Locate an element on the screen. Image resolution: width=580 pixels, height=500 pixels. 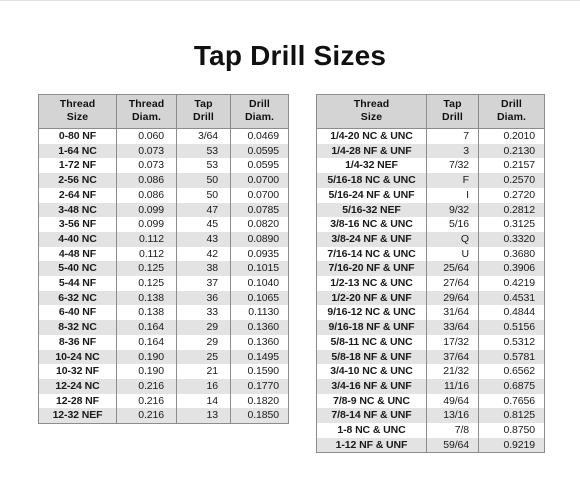
table-row: 1-64 NC 0.073 53 0.0595 is located at coordinates (163, 151).